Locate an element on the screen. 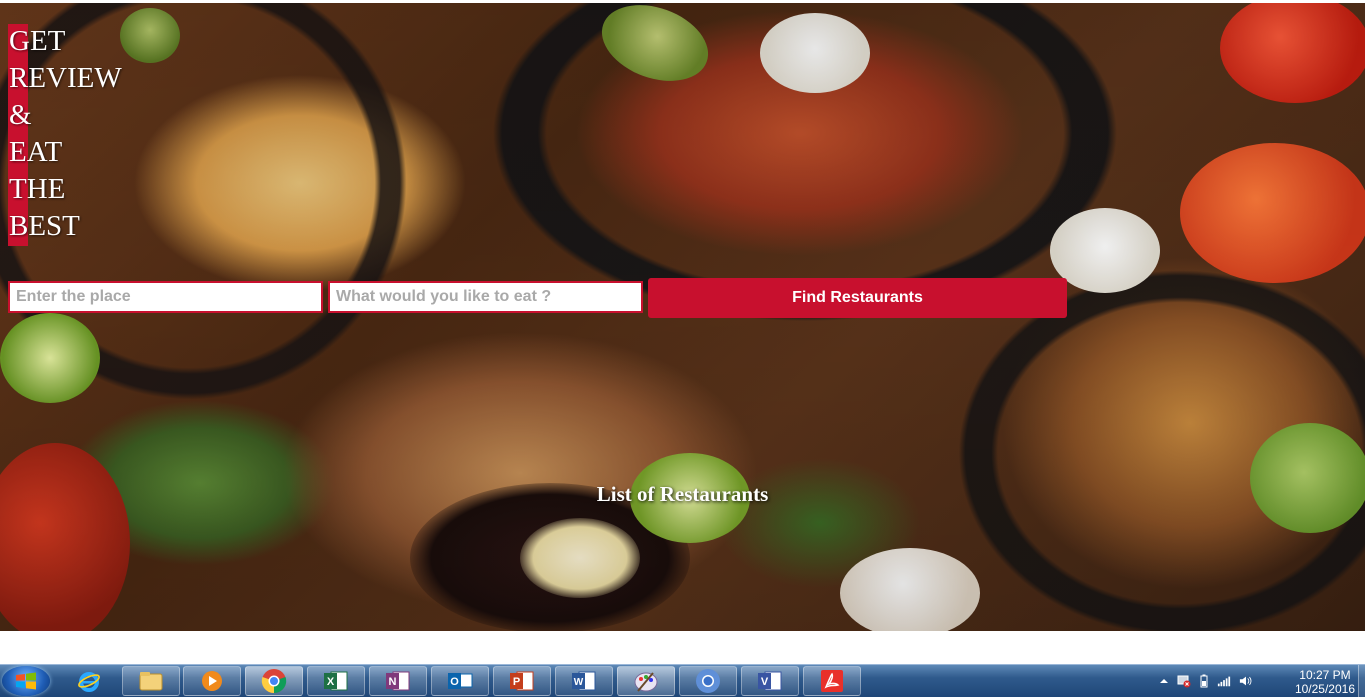  paint-icon is located at coordinates (646, 682).